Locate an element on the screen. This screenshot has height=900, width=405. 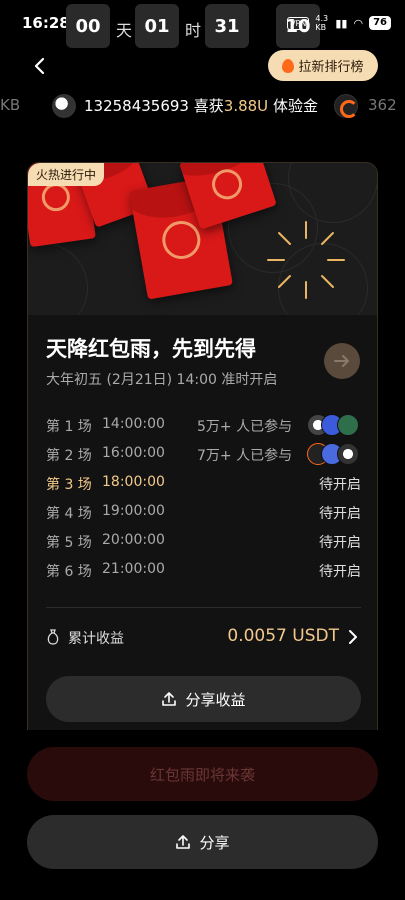
session-row: 第 3 场 18:00:00 待开启 is located at coordinates (203, 483).